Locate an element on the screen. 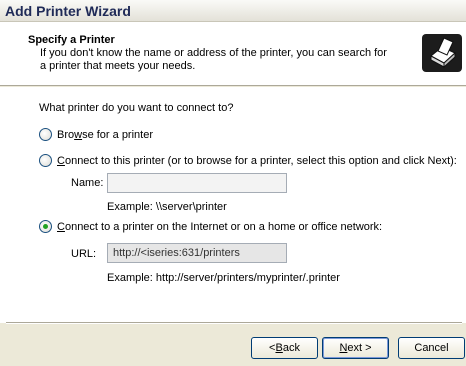 This screenshot has width=466, height=366. browse-option-label: Browse for a printer is located at coordinates (105, 135).